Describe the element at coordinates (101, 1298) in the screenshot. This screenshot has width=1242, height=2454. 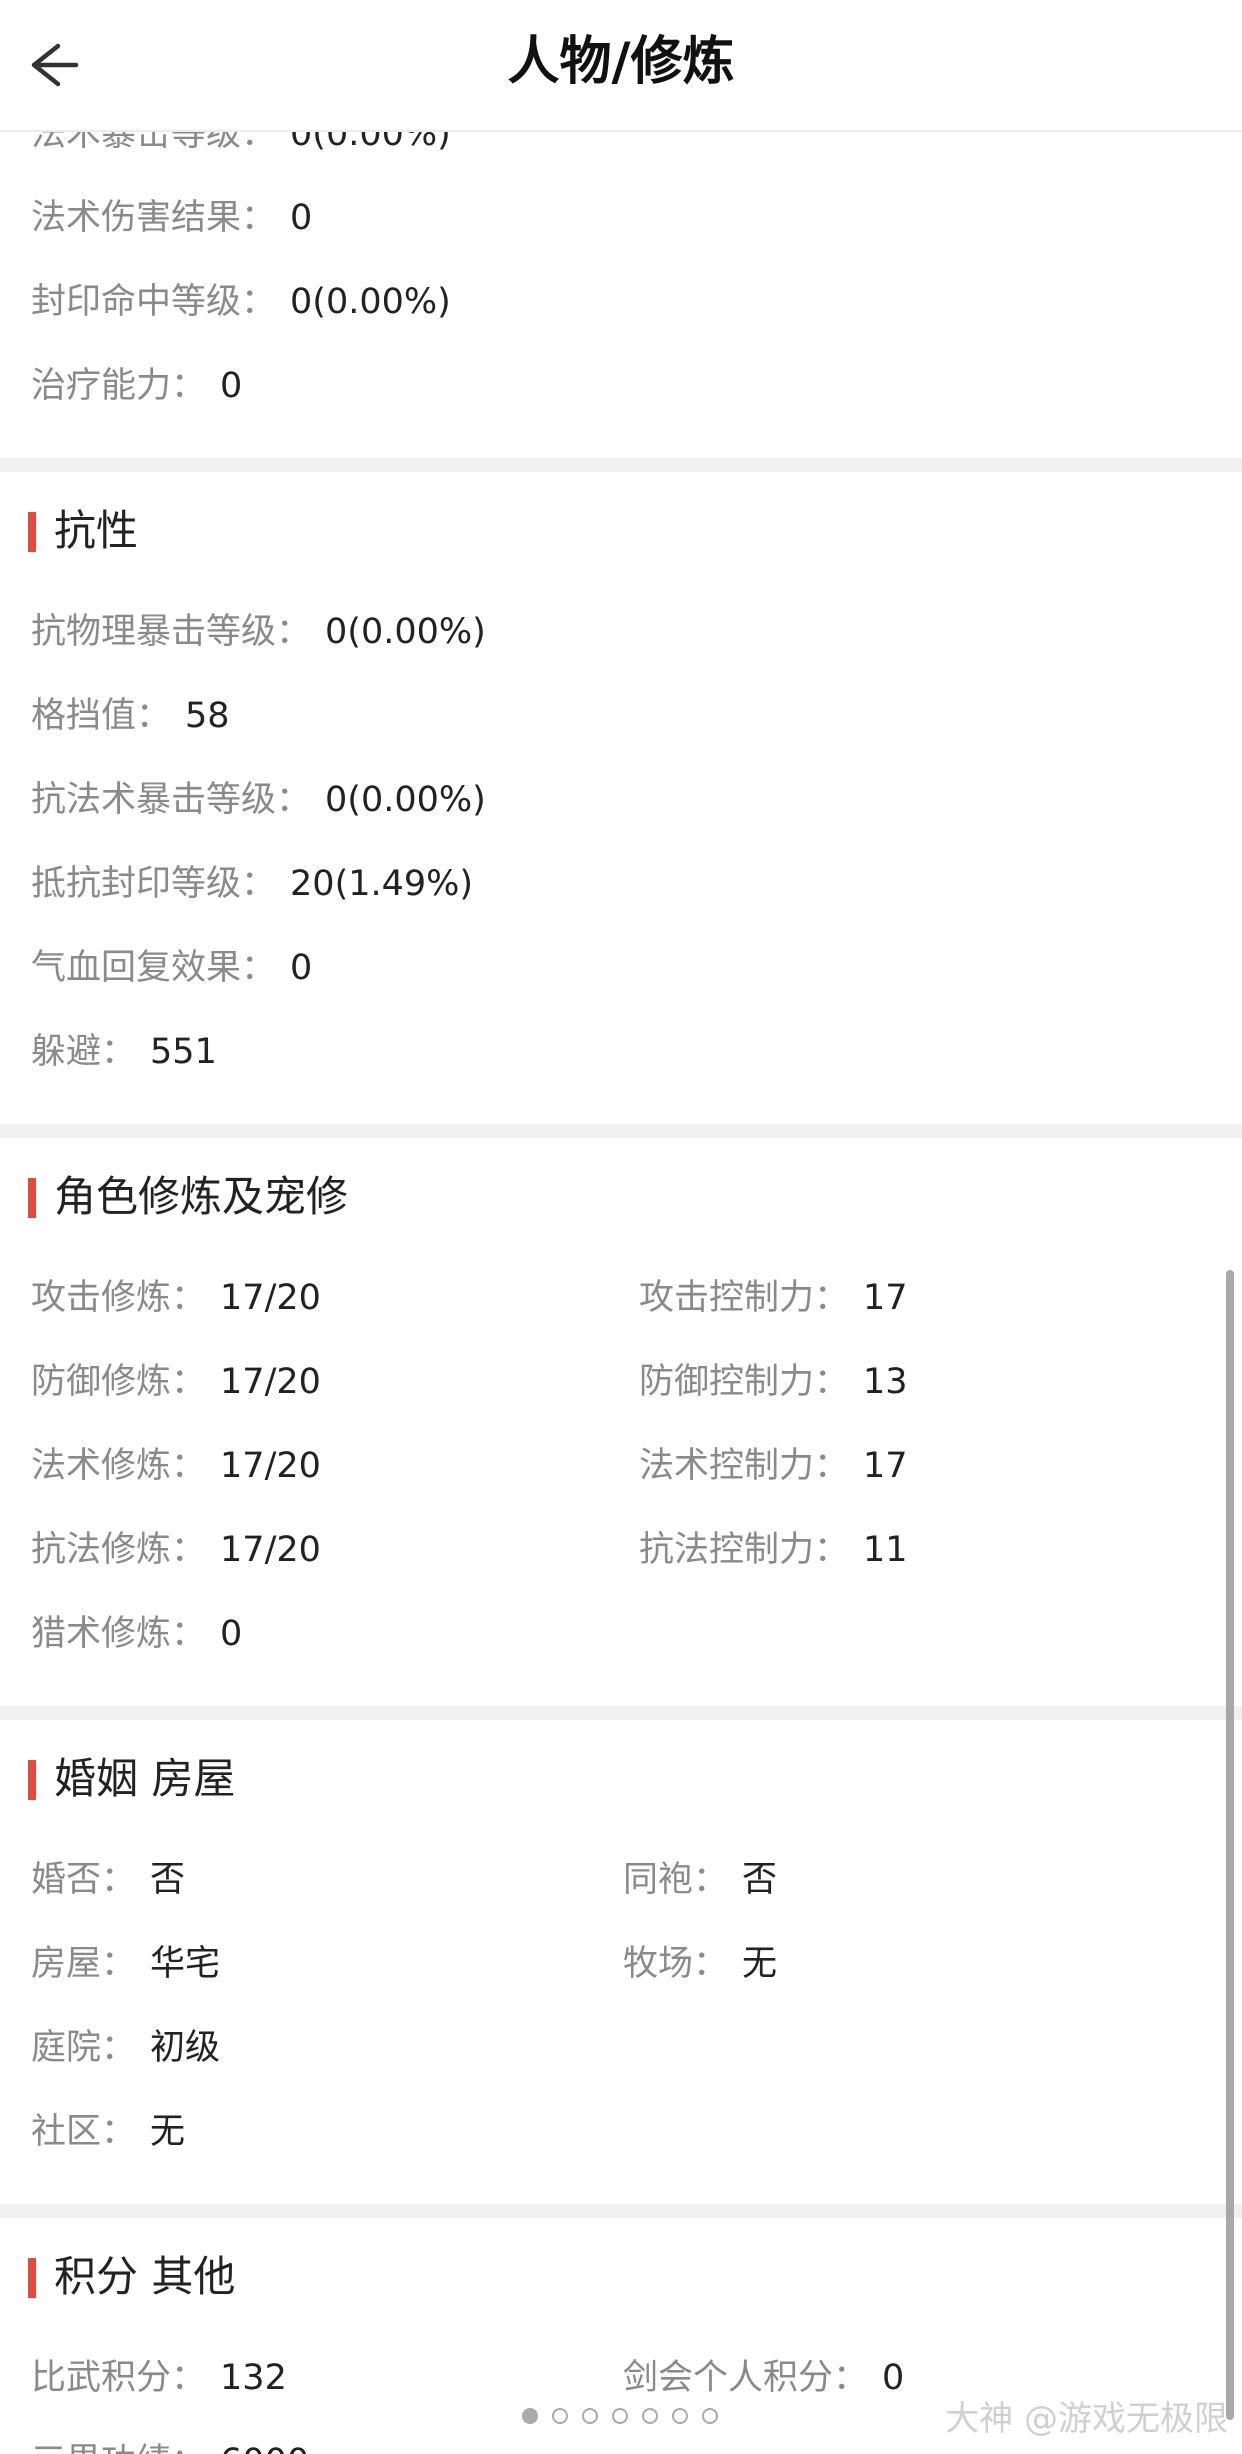
I see `stat-label: 攻击修炼` at that location.